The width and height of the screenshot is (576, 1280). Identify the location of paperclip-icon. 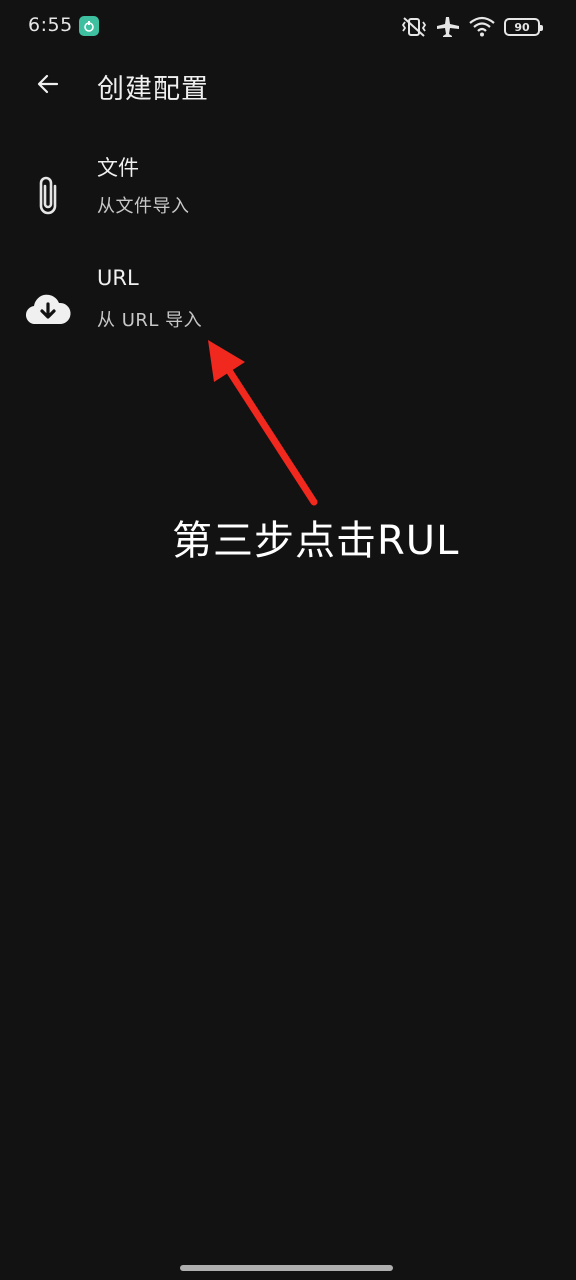
(48, 196).